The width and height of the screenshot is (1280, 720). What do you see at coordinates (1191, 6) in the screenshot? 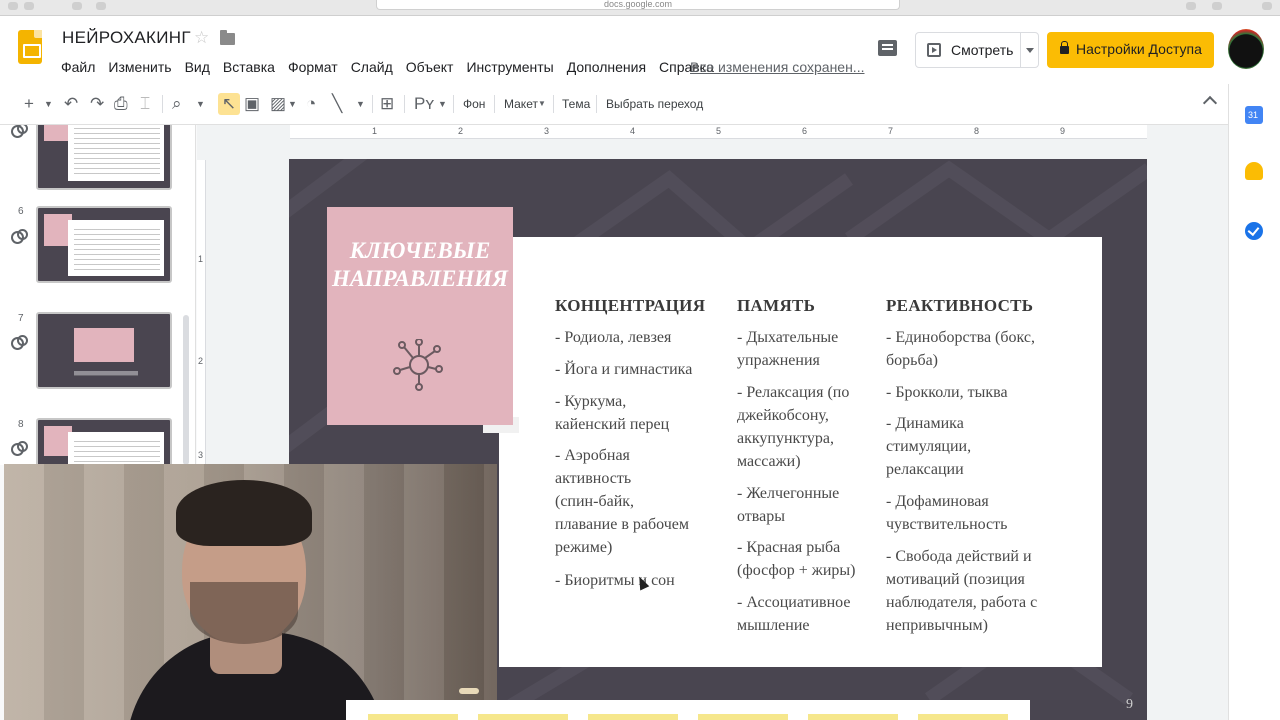
I see `share-page-icon` at bounding box center [1191, 6].